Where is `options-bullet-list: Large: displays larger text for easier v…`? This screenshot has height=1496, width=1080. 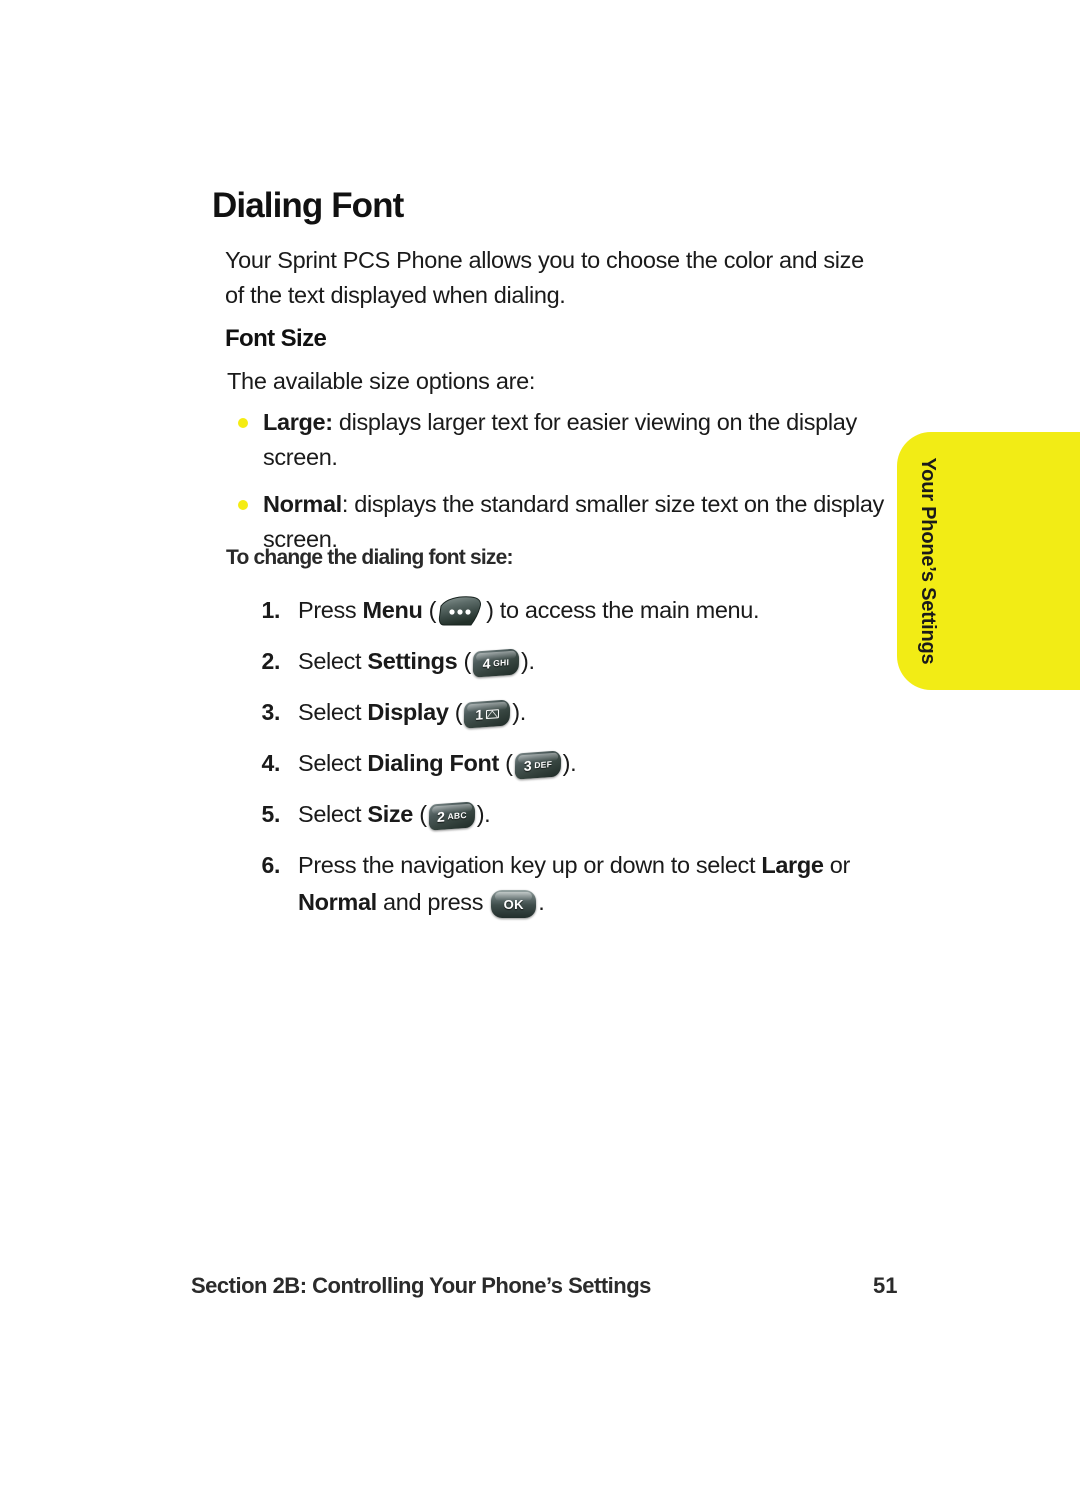 options-bullet-list: Large: displays larger text for easier v… is located at coordinates (565, 487).